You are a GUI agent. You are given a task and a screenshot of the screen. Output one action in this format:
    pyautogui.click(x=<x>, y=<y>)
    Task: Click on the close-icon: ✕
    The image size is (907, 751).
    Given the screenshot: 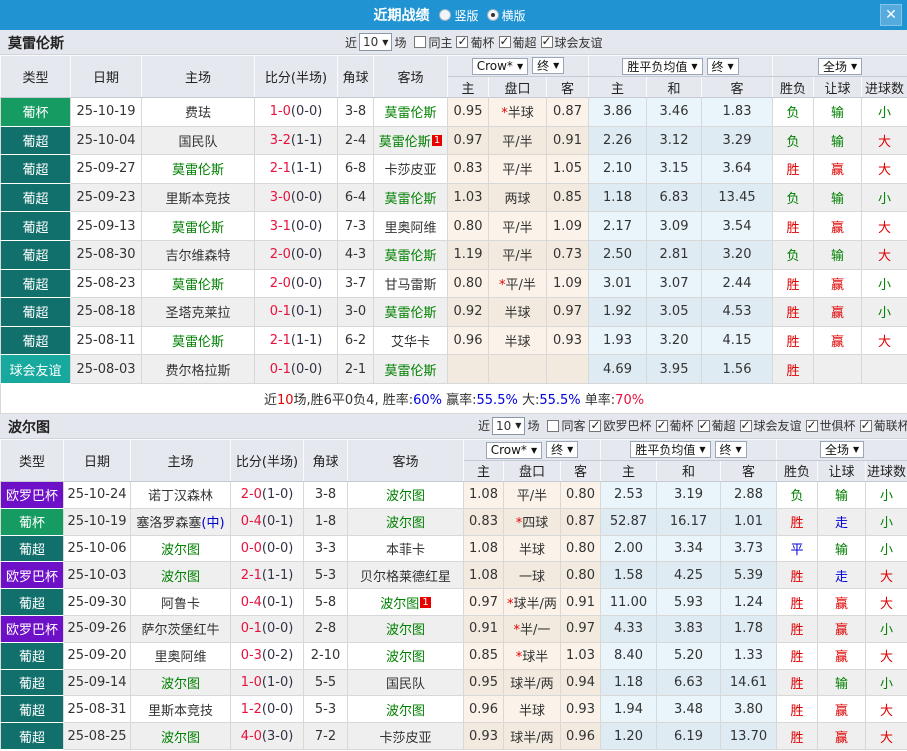 What is the action you would take?
    pyautogui.click(x=891, y=15)
    